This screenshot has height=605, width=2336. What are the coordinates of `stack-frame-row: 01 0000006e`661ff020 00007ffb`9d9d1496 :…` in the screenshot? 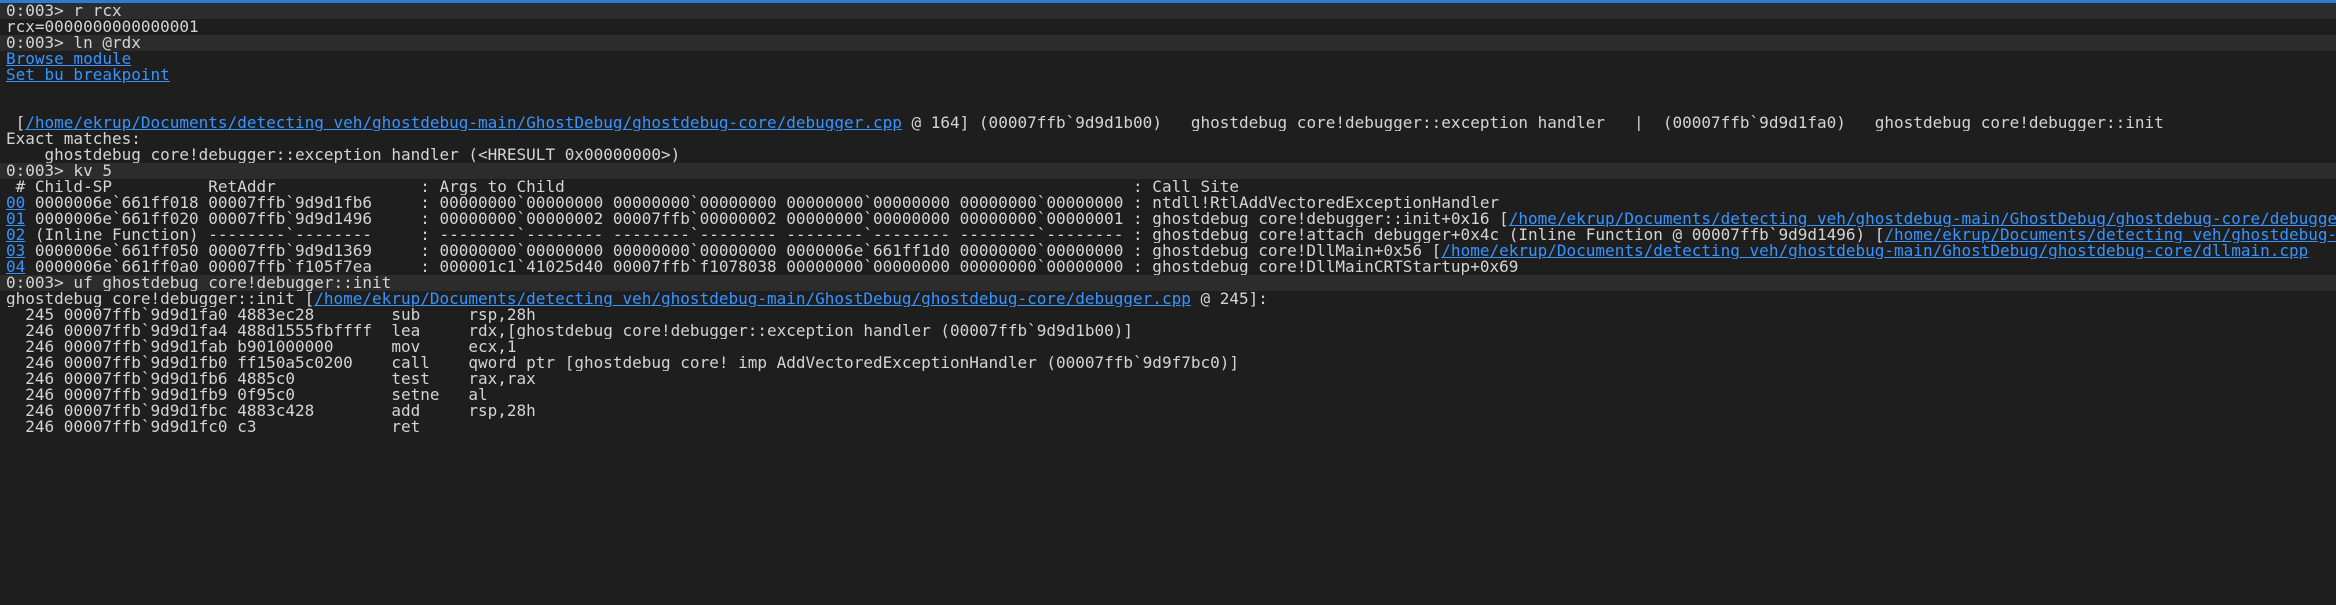 It's located at (1168, 219).